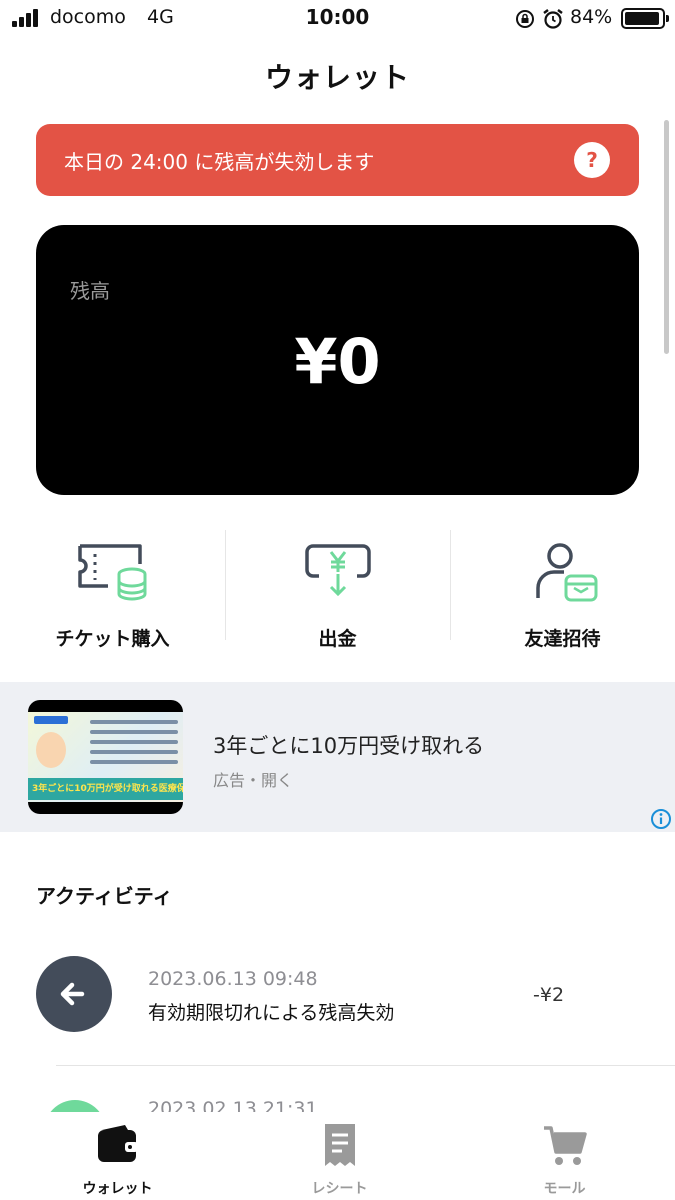  I want to click on tab-mall-label: モール, so click(564, 1189).